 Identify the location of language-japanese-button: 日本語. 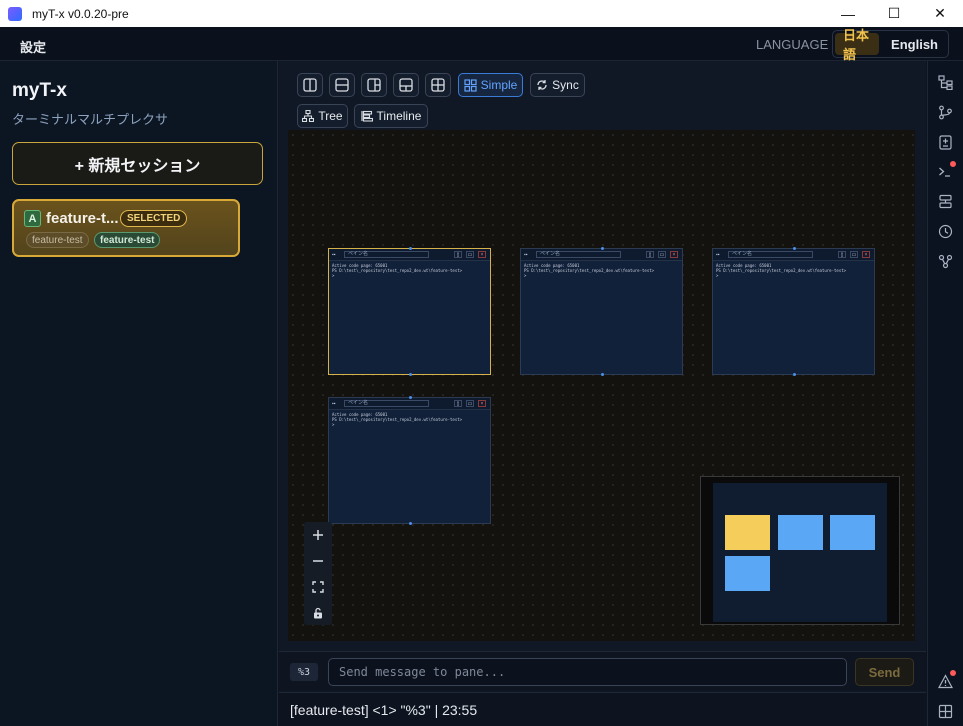
(857, 45).